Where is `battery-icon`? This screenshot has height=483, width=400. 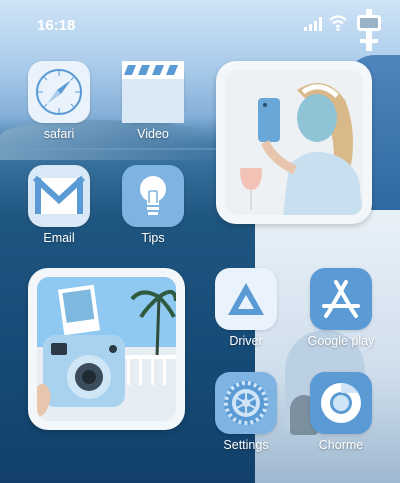 battery-icon is located at coordinates (369, 30).